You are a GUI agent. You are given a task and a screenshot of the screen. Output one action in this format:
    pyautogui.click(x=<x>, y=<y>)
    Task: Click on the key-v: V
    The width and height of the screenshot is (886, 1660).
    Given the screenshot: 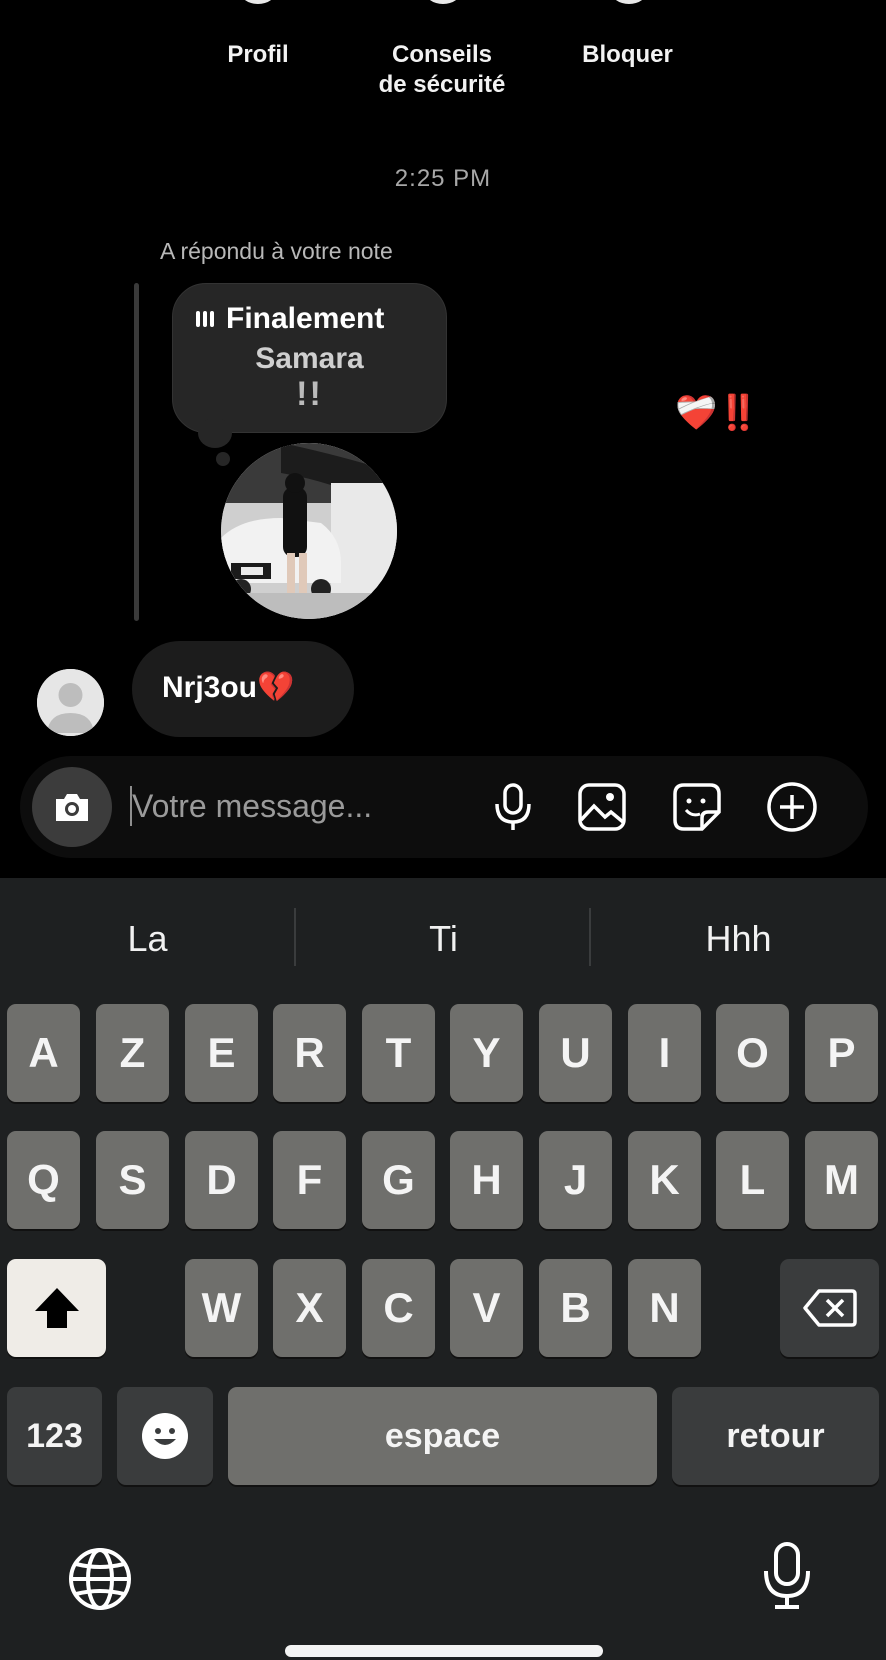 What is the action you would take?
    pyautogui.click(x=486, y=1308)
    